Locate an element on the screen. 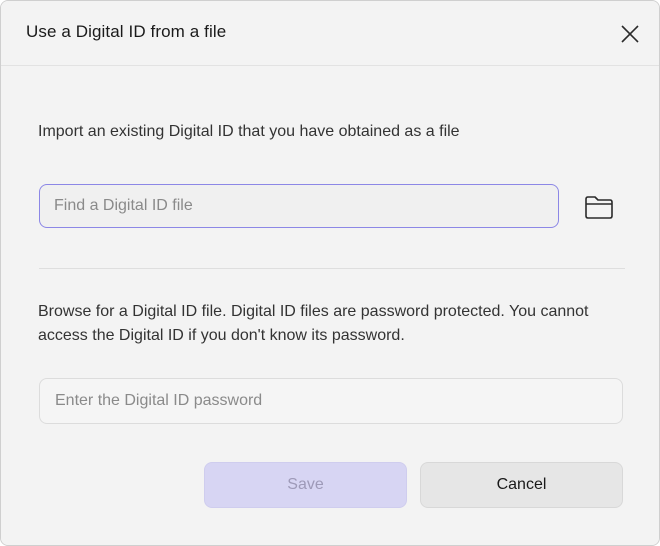 The image size is (660, 546). digital-id-file-input is located at coordinates (299, 206).